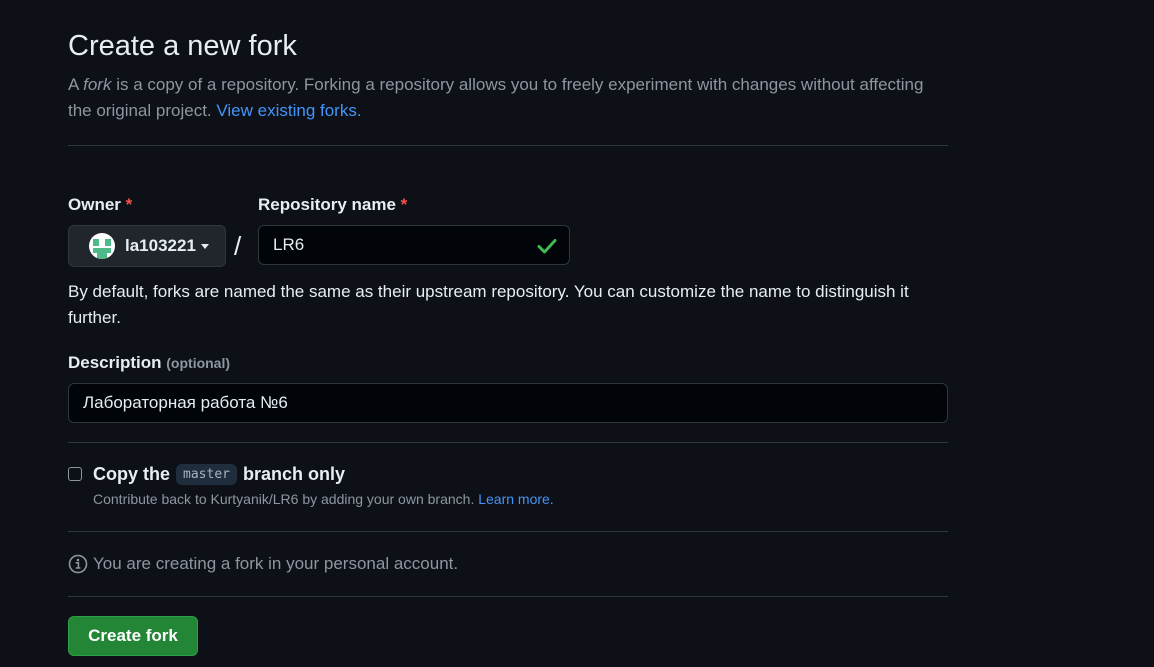 This screenshot has height=667, width=1154. What do you see at coordinates (289, 244) in the screenshot?
I see `repo-name-value: LR6` at bounding box center [289, 244].